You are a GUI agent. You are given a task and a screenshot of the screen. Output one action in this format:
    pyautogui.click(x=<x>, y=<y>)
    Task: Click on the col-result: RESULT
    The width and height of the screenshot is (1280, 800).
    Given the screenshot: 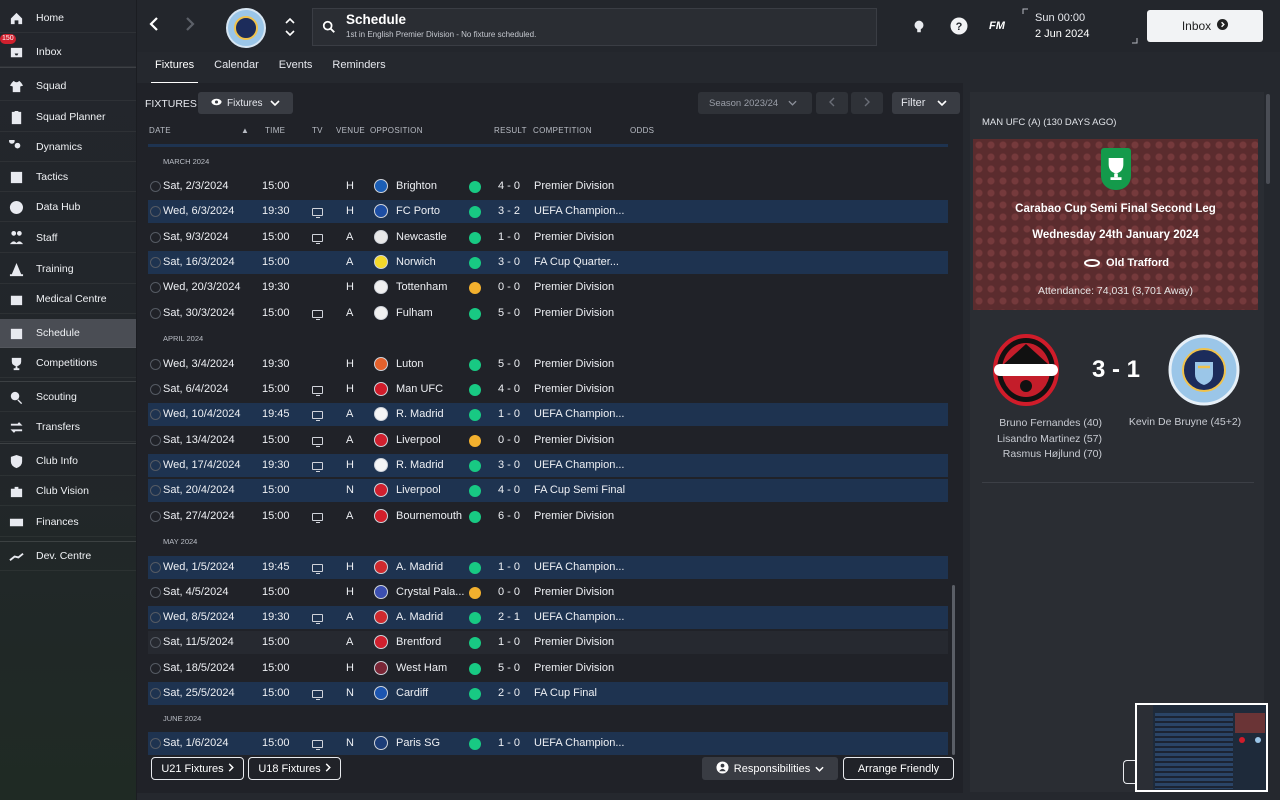 What is the action you would take?
    pyautogui.click(x=510, y=130)
    